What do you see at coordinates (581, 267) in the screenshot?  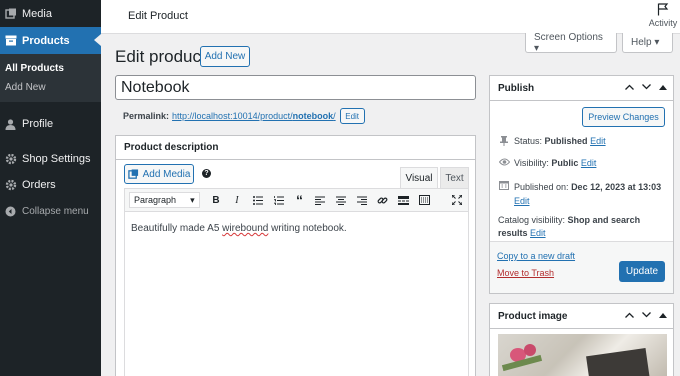 I see `publish-actions: Copy to a new draft Move to Trash Update` at bounding box center [581, 267].